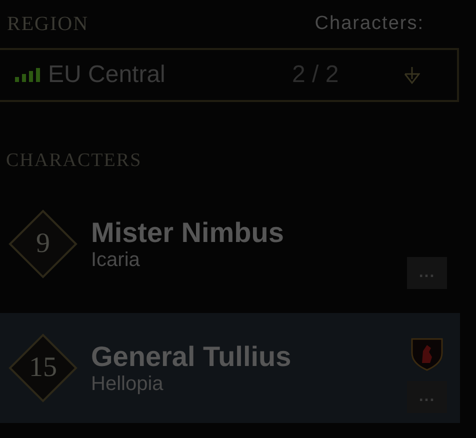 This screenshot has height=438, width=476. Describe the element at coordinates (191, 356) in the screenshot. I see `character-name: General Tullius` at that location.